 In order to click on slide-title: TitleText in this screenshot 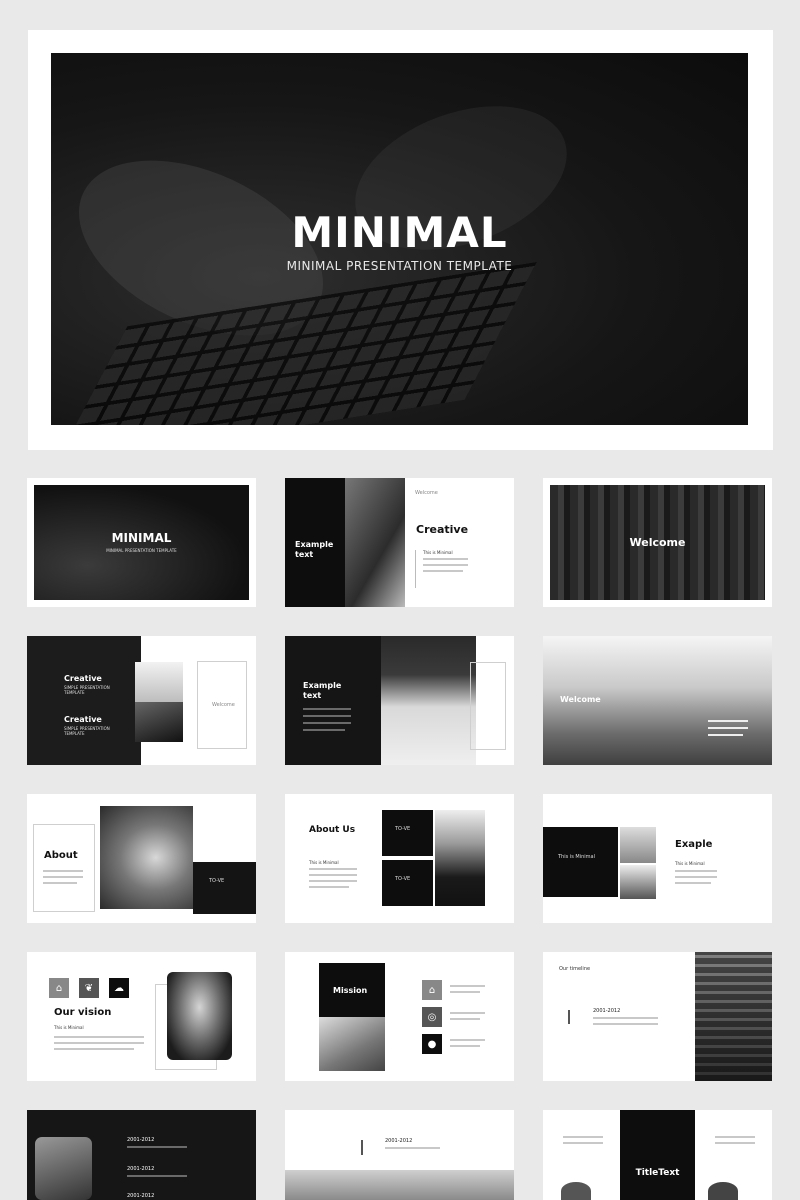, I will do `click(657, 1173)`.